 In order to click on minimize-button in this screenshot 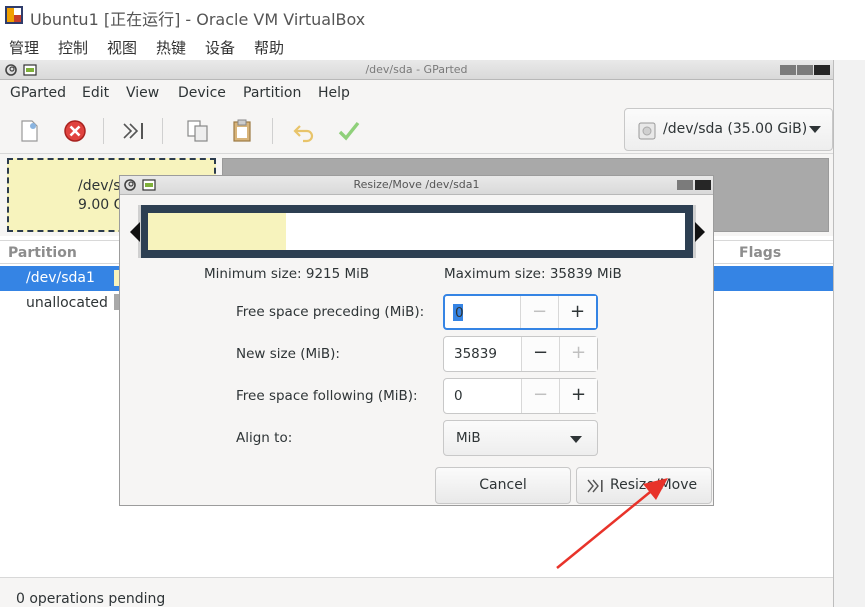, I will do `click(788, 70)`.